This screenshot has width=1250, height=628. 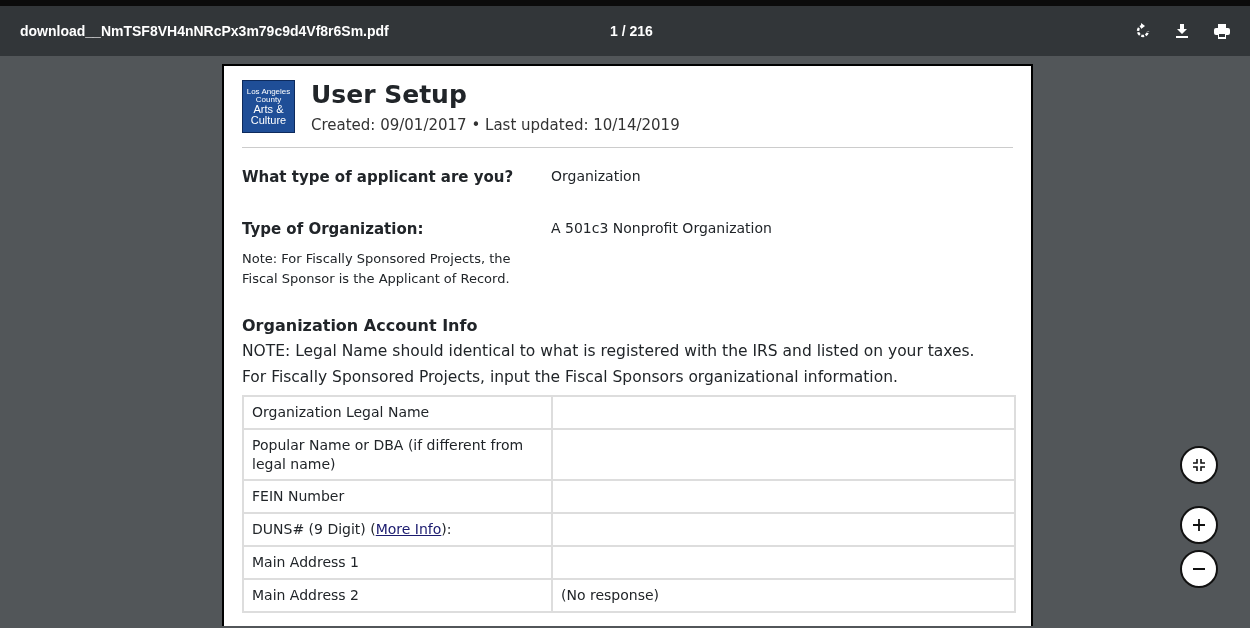 I want to click on minus-icon, so click(x=1199, y=569).